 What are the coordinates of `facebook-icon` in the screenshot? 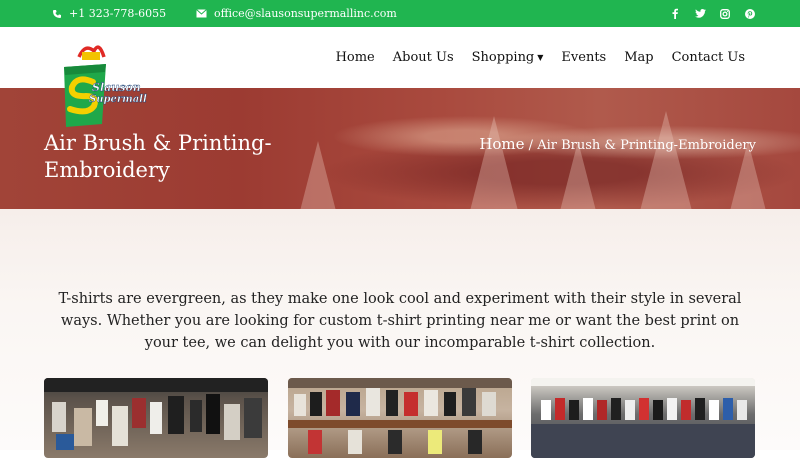 It's located at (675, 14).